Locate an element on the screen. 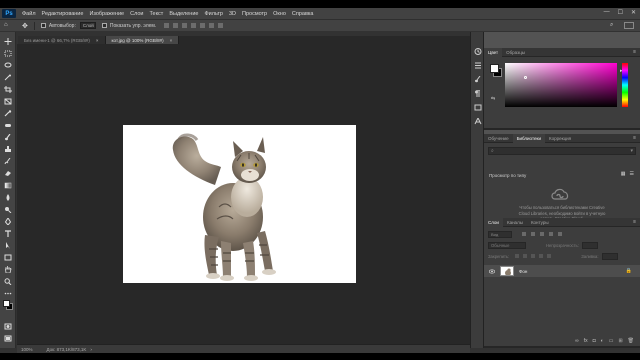 The image size is (640, 360). hue-slider is located at coordinates (625, 85).